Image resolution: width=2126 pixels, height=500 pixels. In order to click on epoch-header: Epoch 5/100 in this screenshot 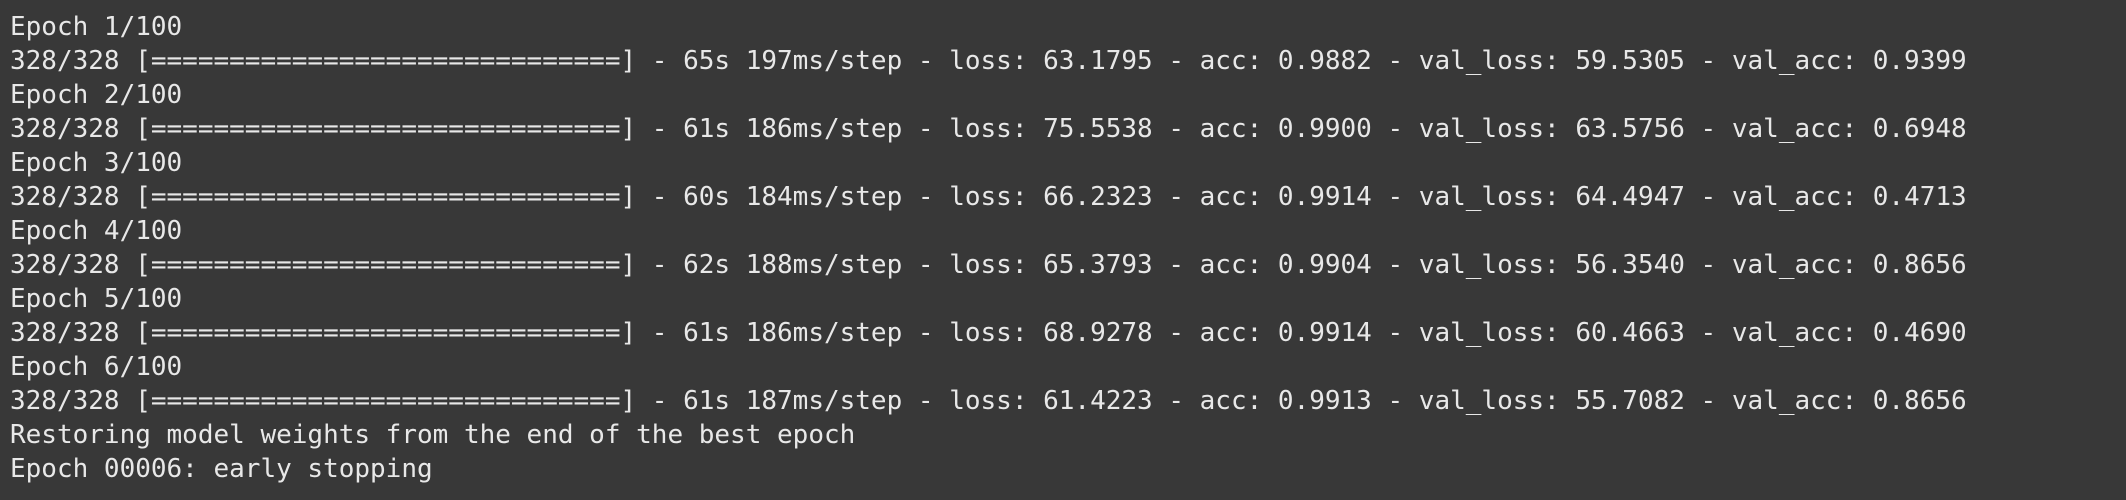, I will do `click(96, 299)`.